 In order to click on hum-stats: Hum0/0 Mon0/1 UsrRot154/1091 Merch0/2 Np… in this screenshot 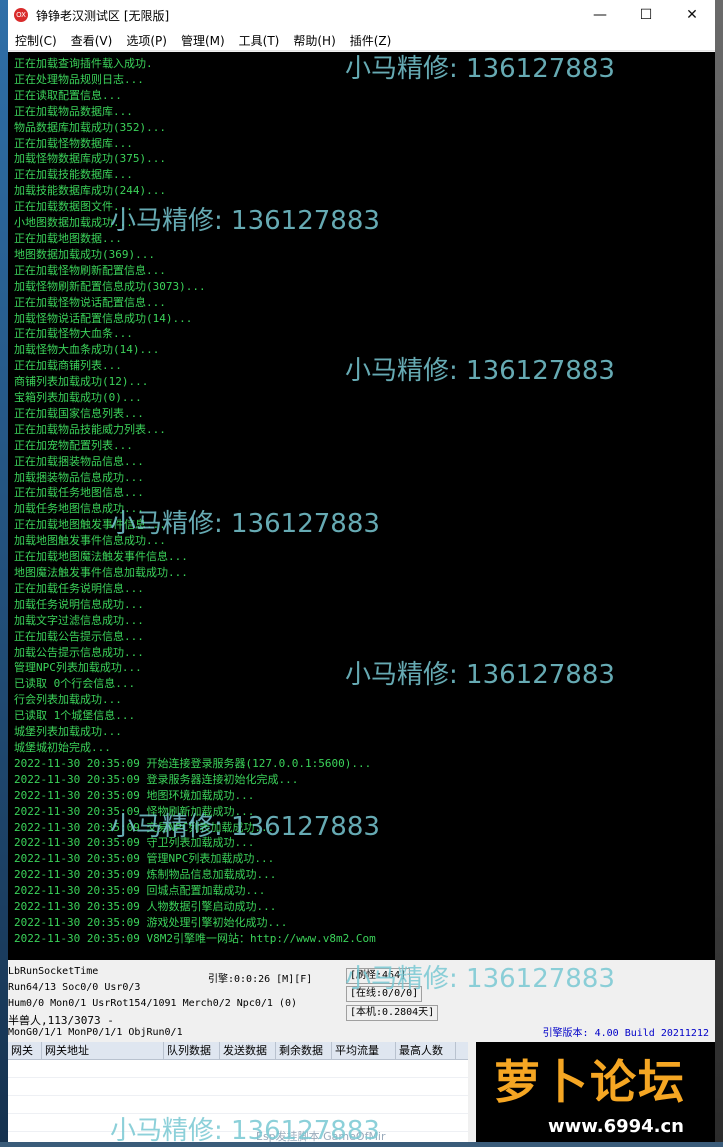, I will do `click(152, 1003)`.